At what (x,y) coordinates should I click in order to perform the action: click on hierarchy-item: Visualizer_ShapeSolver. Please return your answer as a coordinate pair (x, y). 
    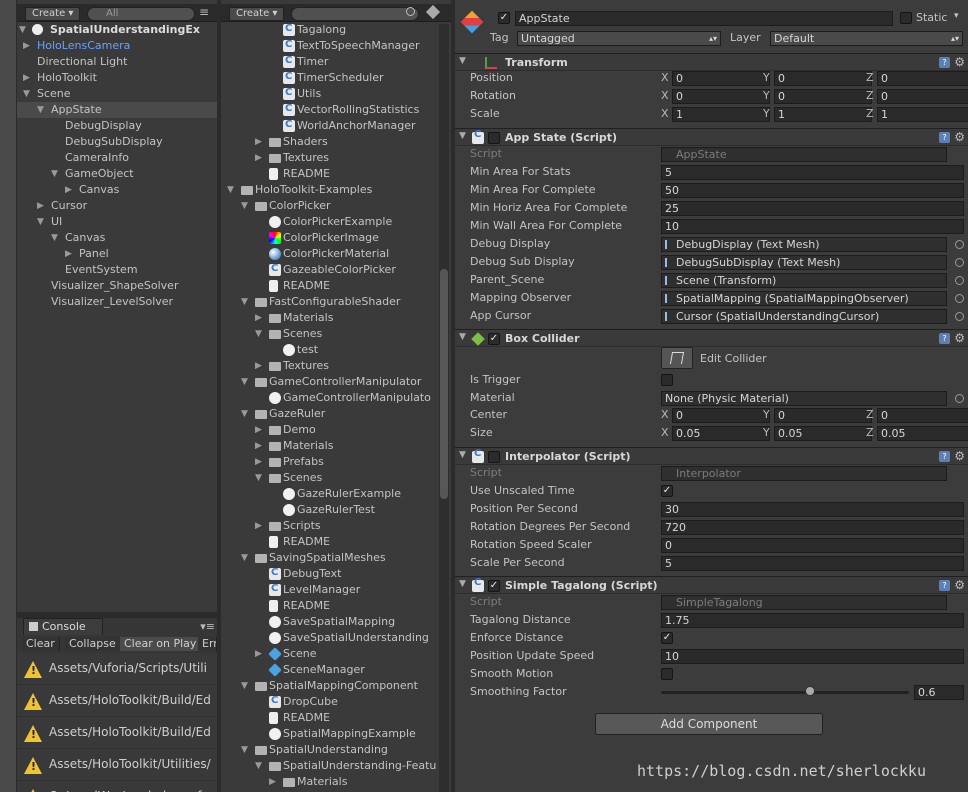
    Looking at the image, I should click on (117, 286).